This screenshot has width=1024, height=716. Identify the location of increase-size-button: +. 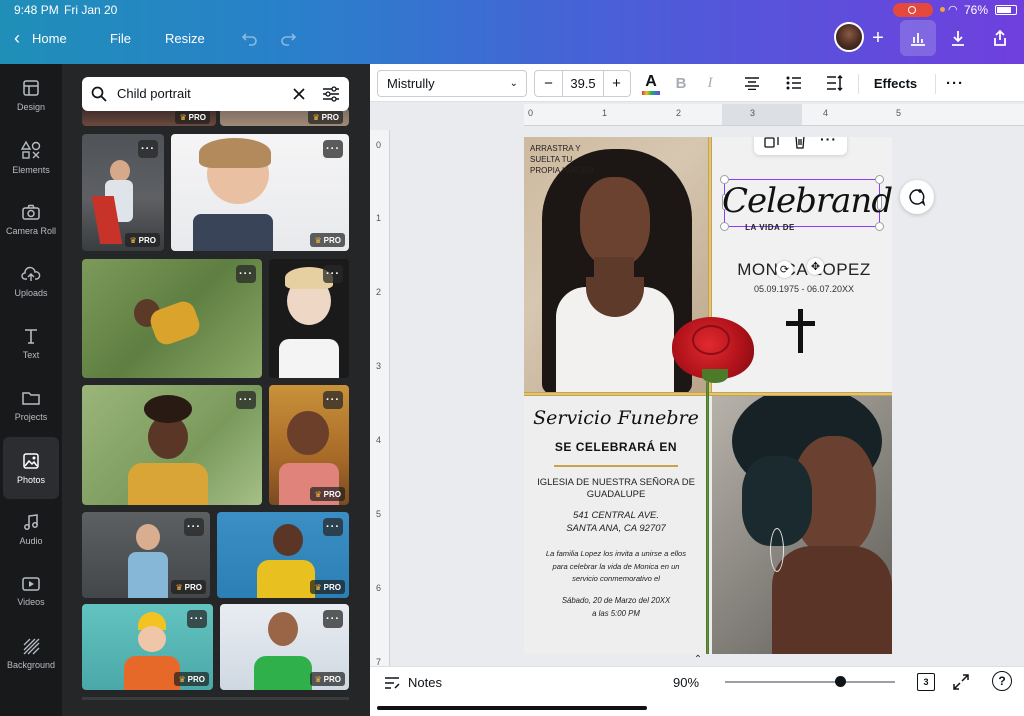
(616, 83).